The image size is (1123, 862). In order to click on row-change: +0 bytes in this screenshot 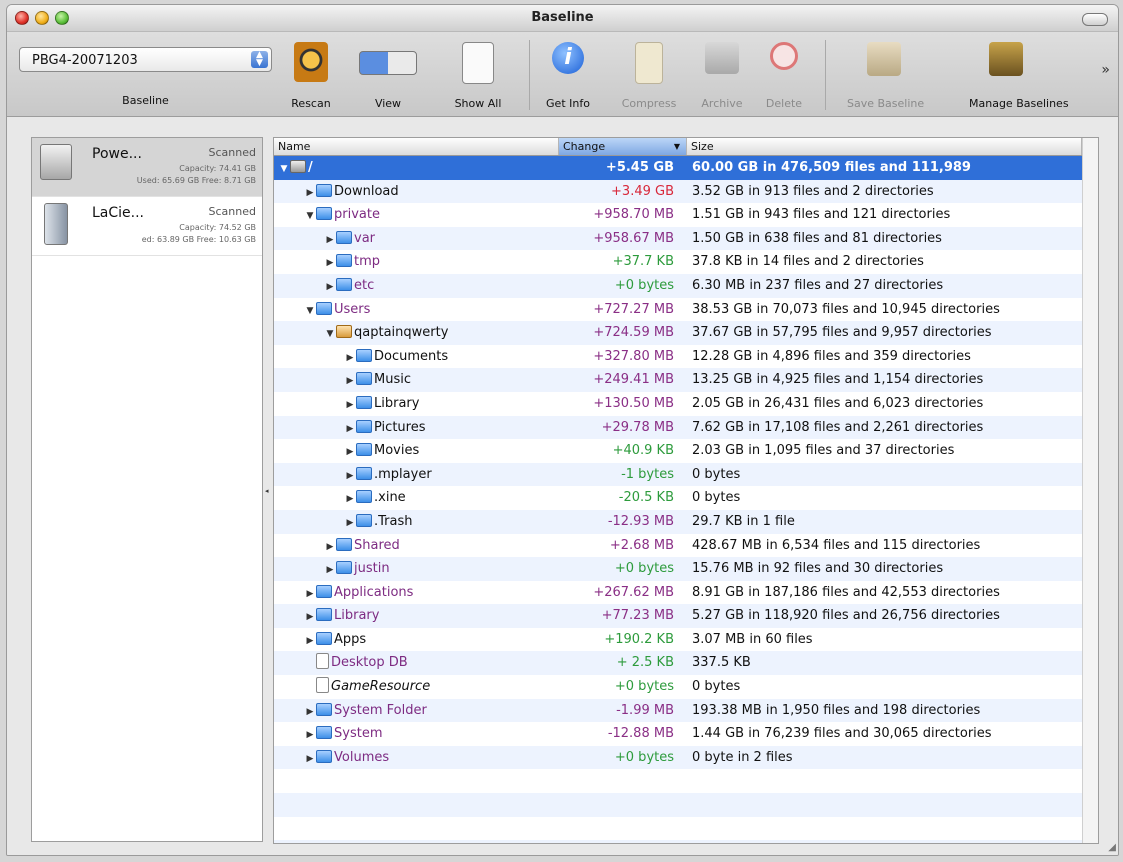, I will do `click(644, 757)`.